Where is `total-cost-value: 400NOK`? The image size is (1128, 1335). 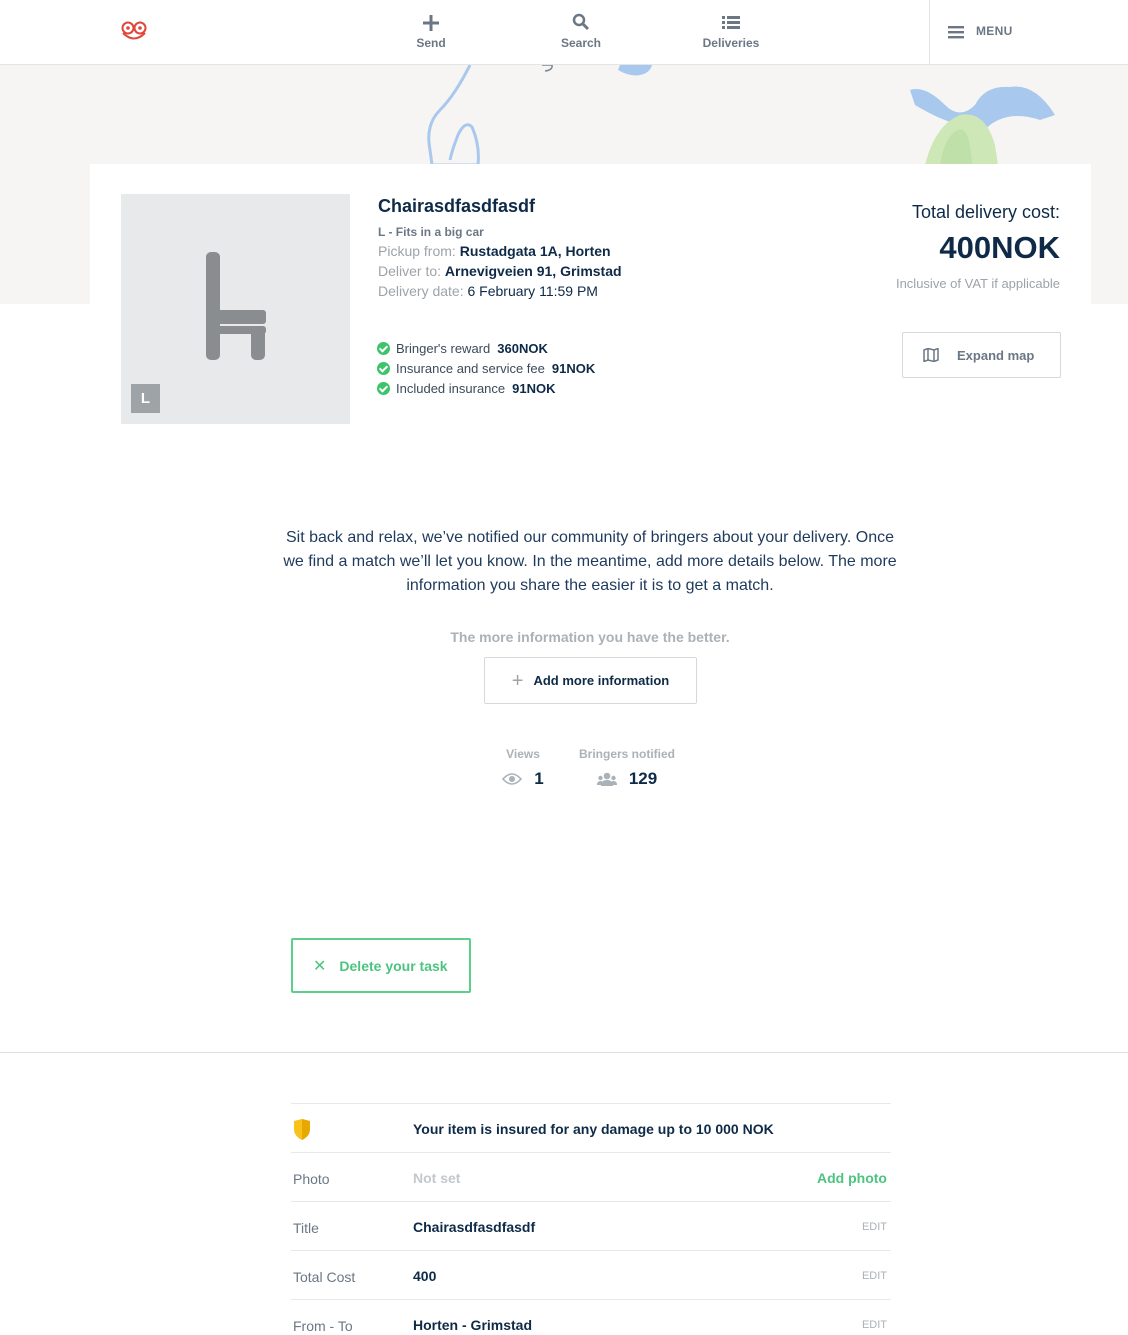 total-cost-value: 400NOK is located at coordinates (999, 247).